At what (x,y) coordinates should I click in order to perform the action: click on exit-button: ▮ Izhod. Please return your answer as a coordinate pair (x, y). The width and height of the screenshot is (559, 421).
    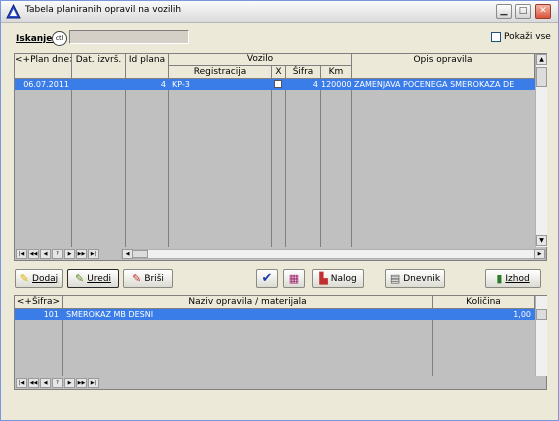
    Looking at the image, I should click on (513, 278).